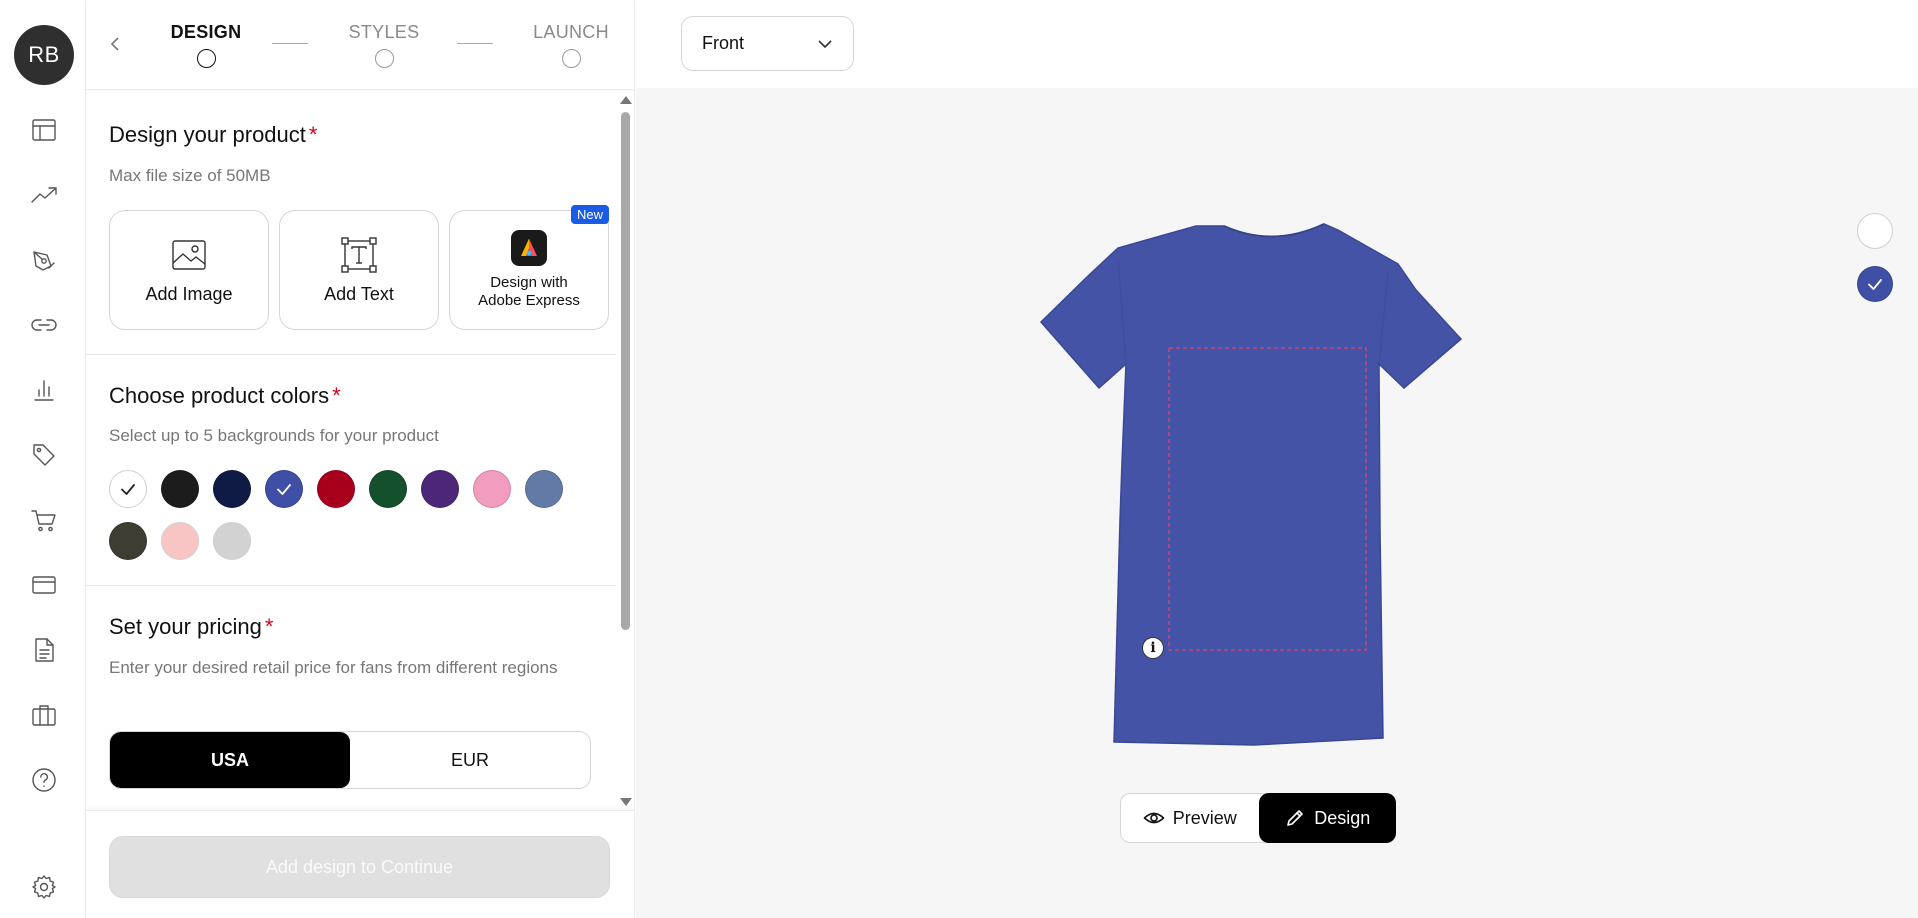 The width and height of the screenshot is (1918, 918). I want to click on bar-chart-icon, so click(44, 390).